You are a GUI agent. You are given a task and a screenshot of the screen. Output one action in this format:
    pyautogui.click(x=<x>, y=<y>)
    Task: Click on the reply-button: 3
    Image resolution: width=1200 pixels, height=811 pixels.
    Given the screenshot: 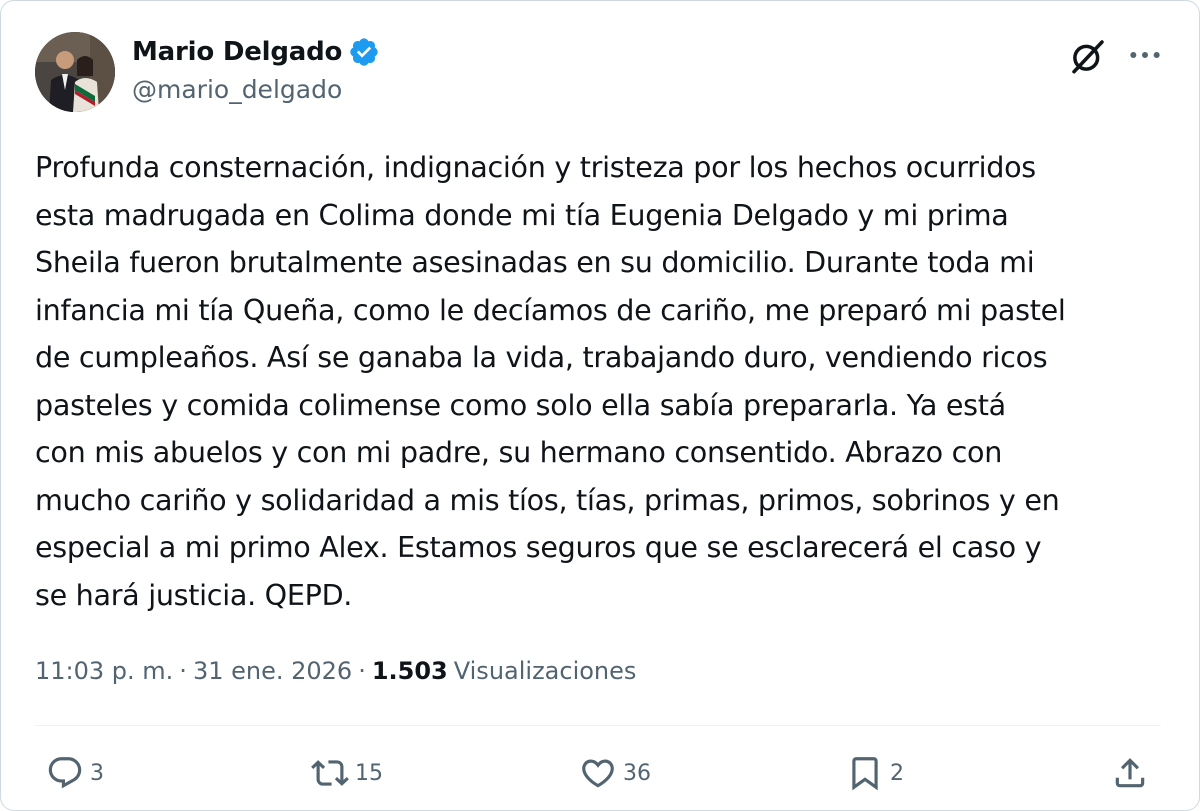 What is the action you would take?
    pyautogui.click(x=75, y=773)
    